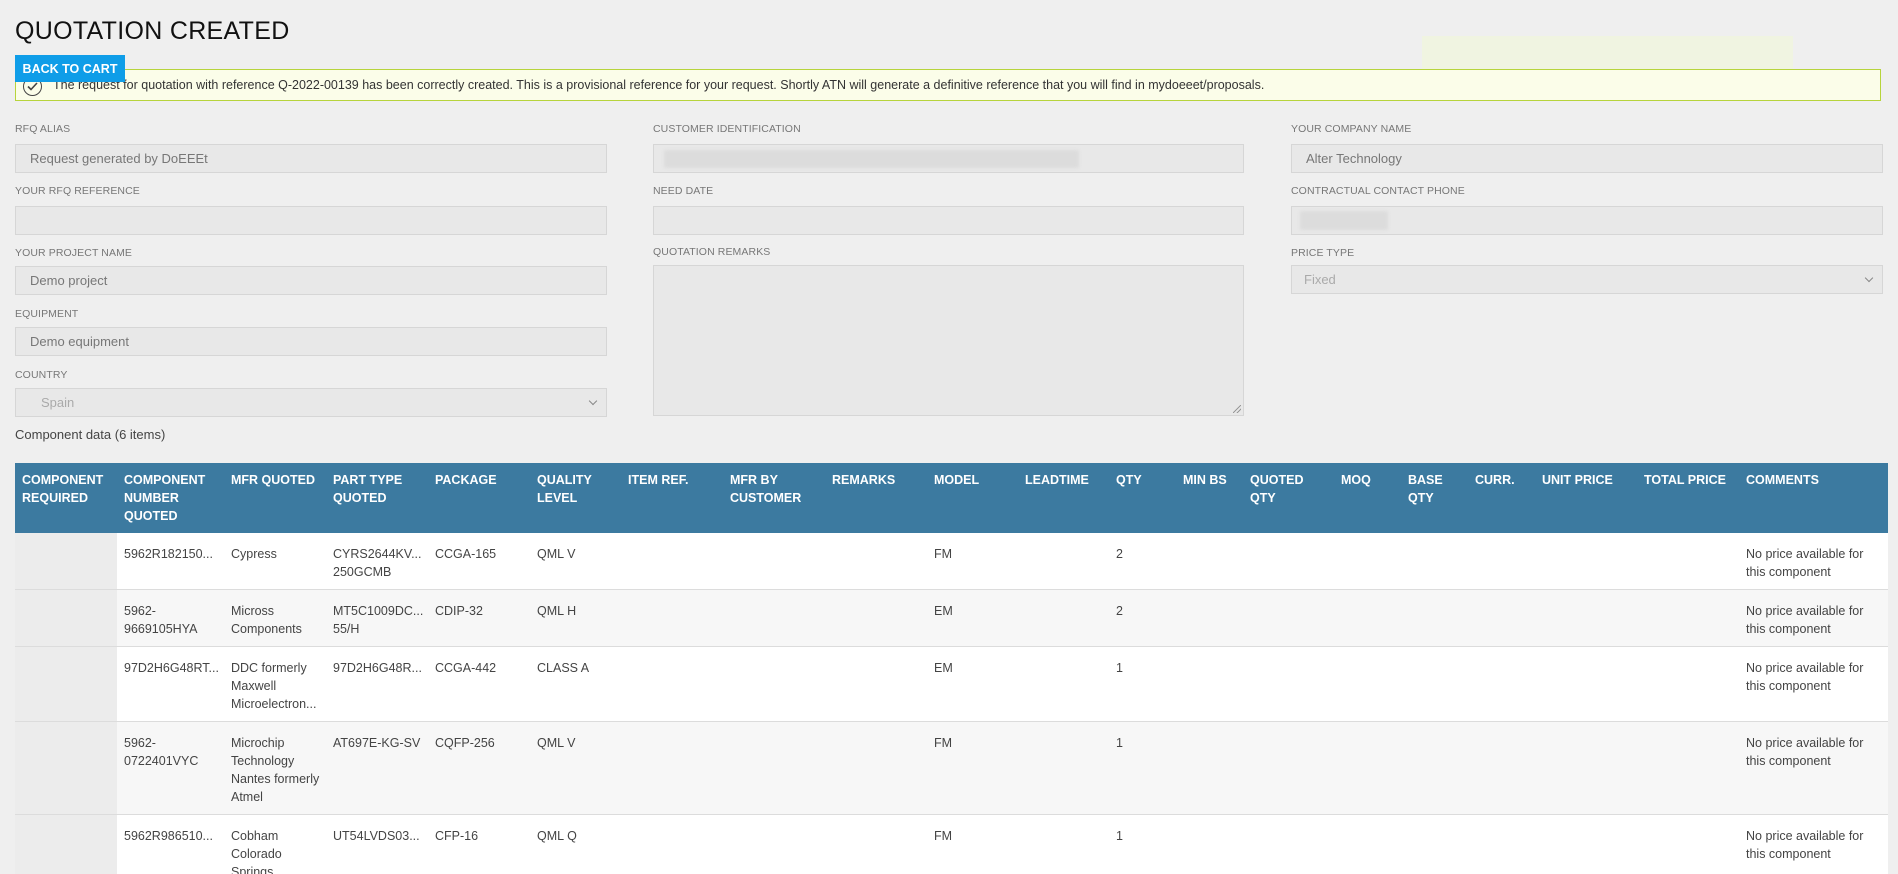 The width and height of the screenshot is (1898, 874). Describe the element at coordinates (377, 498) in the screenshot. I see `column-header: PART TYPE QUOTED` at that location.